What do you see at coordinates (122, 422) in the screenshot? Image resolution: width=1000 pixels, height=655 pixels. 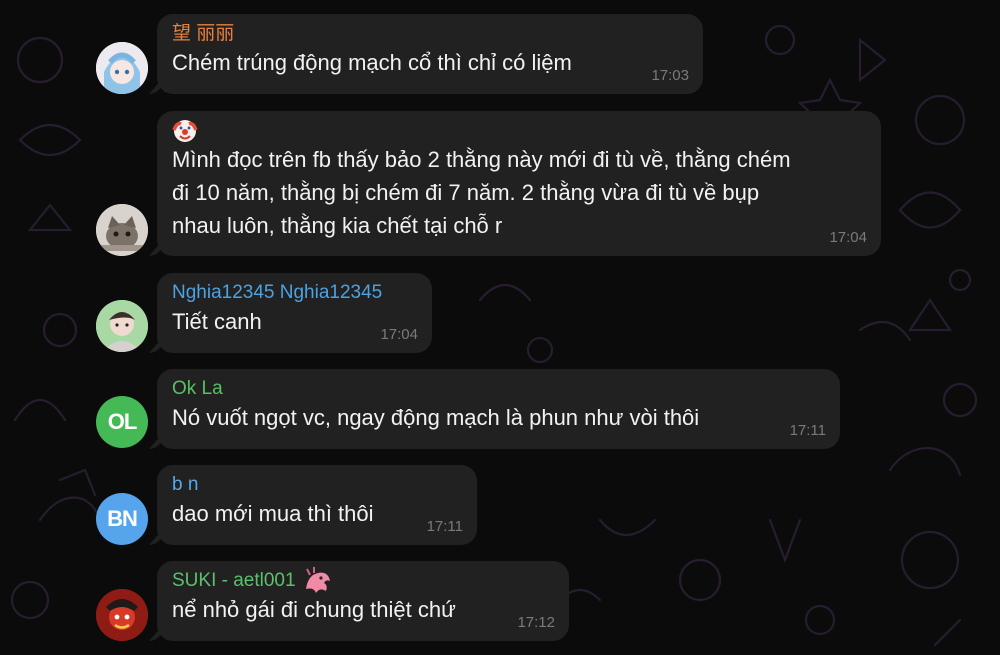 I see `avatar: OL` at bounding box center [122, 422].